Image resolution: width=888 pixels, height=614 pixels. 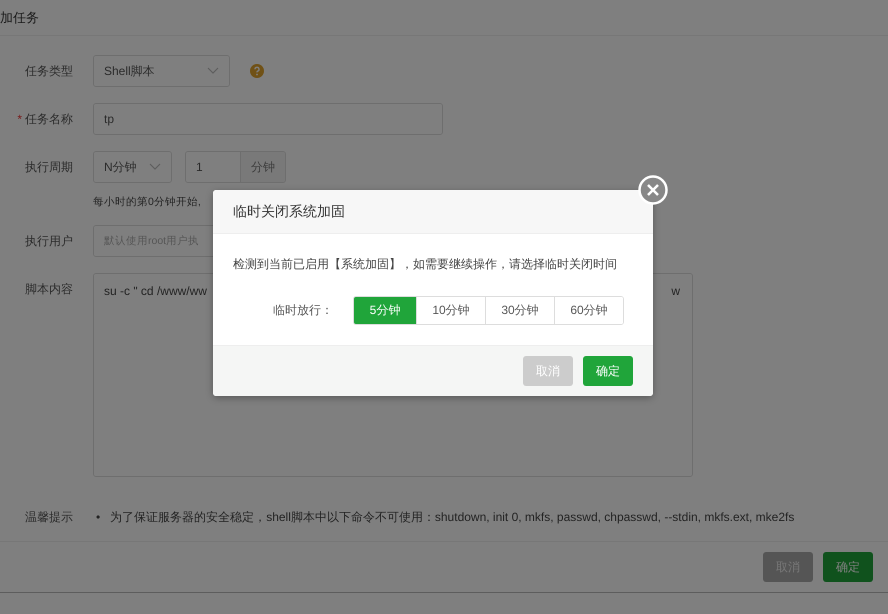 What do you see at coordinates (19, 119) in the screenshot?
I see `required-mark: *` at bounding box center [19, 119].